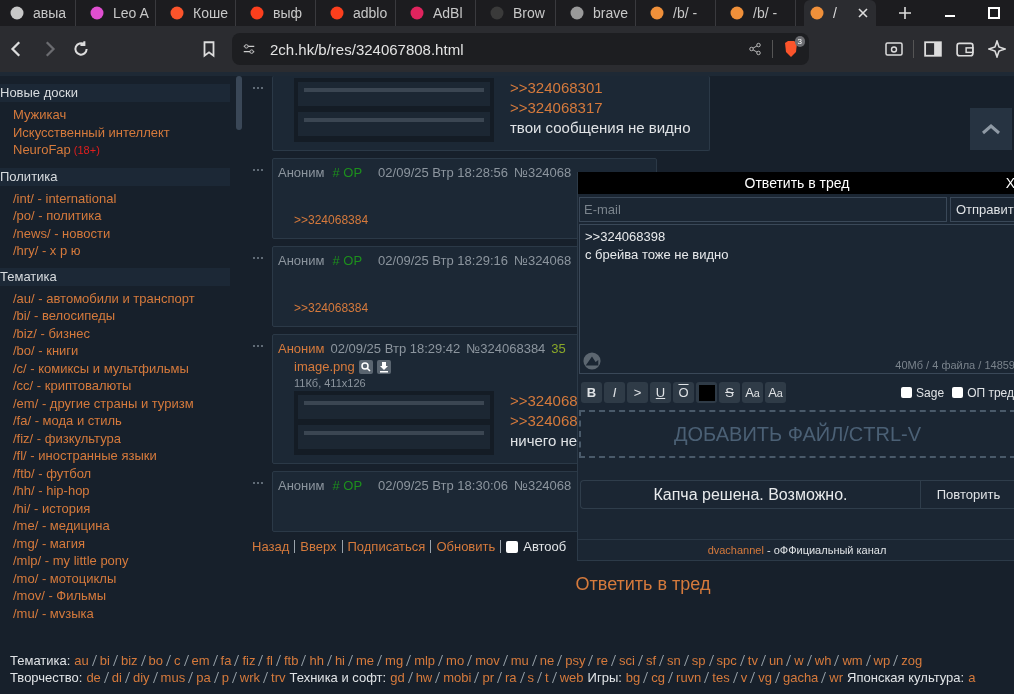 This screenshot has height=694, width=1014. I want to click on board-link: tes, so click(721, 677).